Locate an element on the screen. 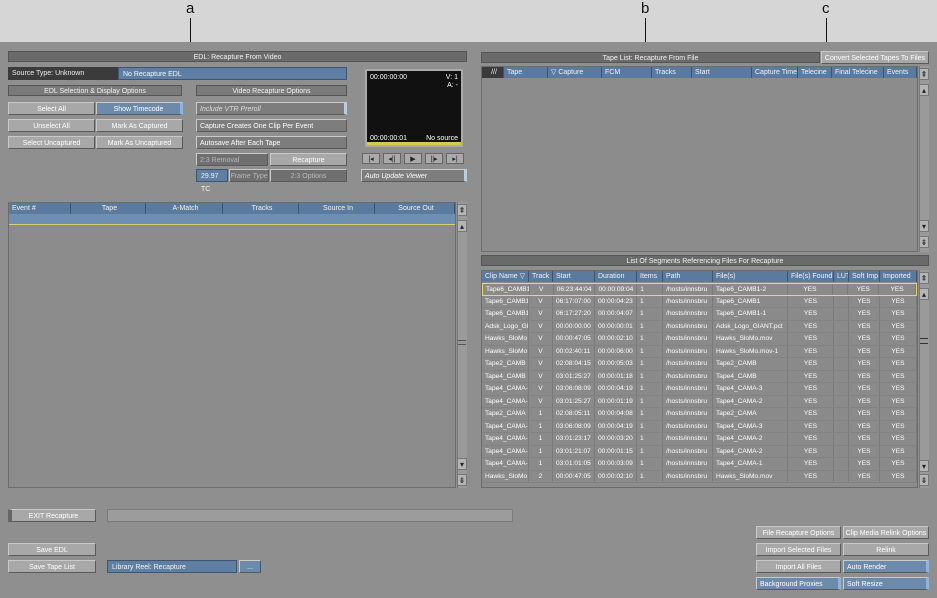 The image size is (937, 598). tape-scroll-top: ⇞ is located at coordinates (924, 74).